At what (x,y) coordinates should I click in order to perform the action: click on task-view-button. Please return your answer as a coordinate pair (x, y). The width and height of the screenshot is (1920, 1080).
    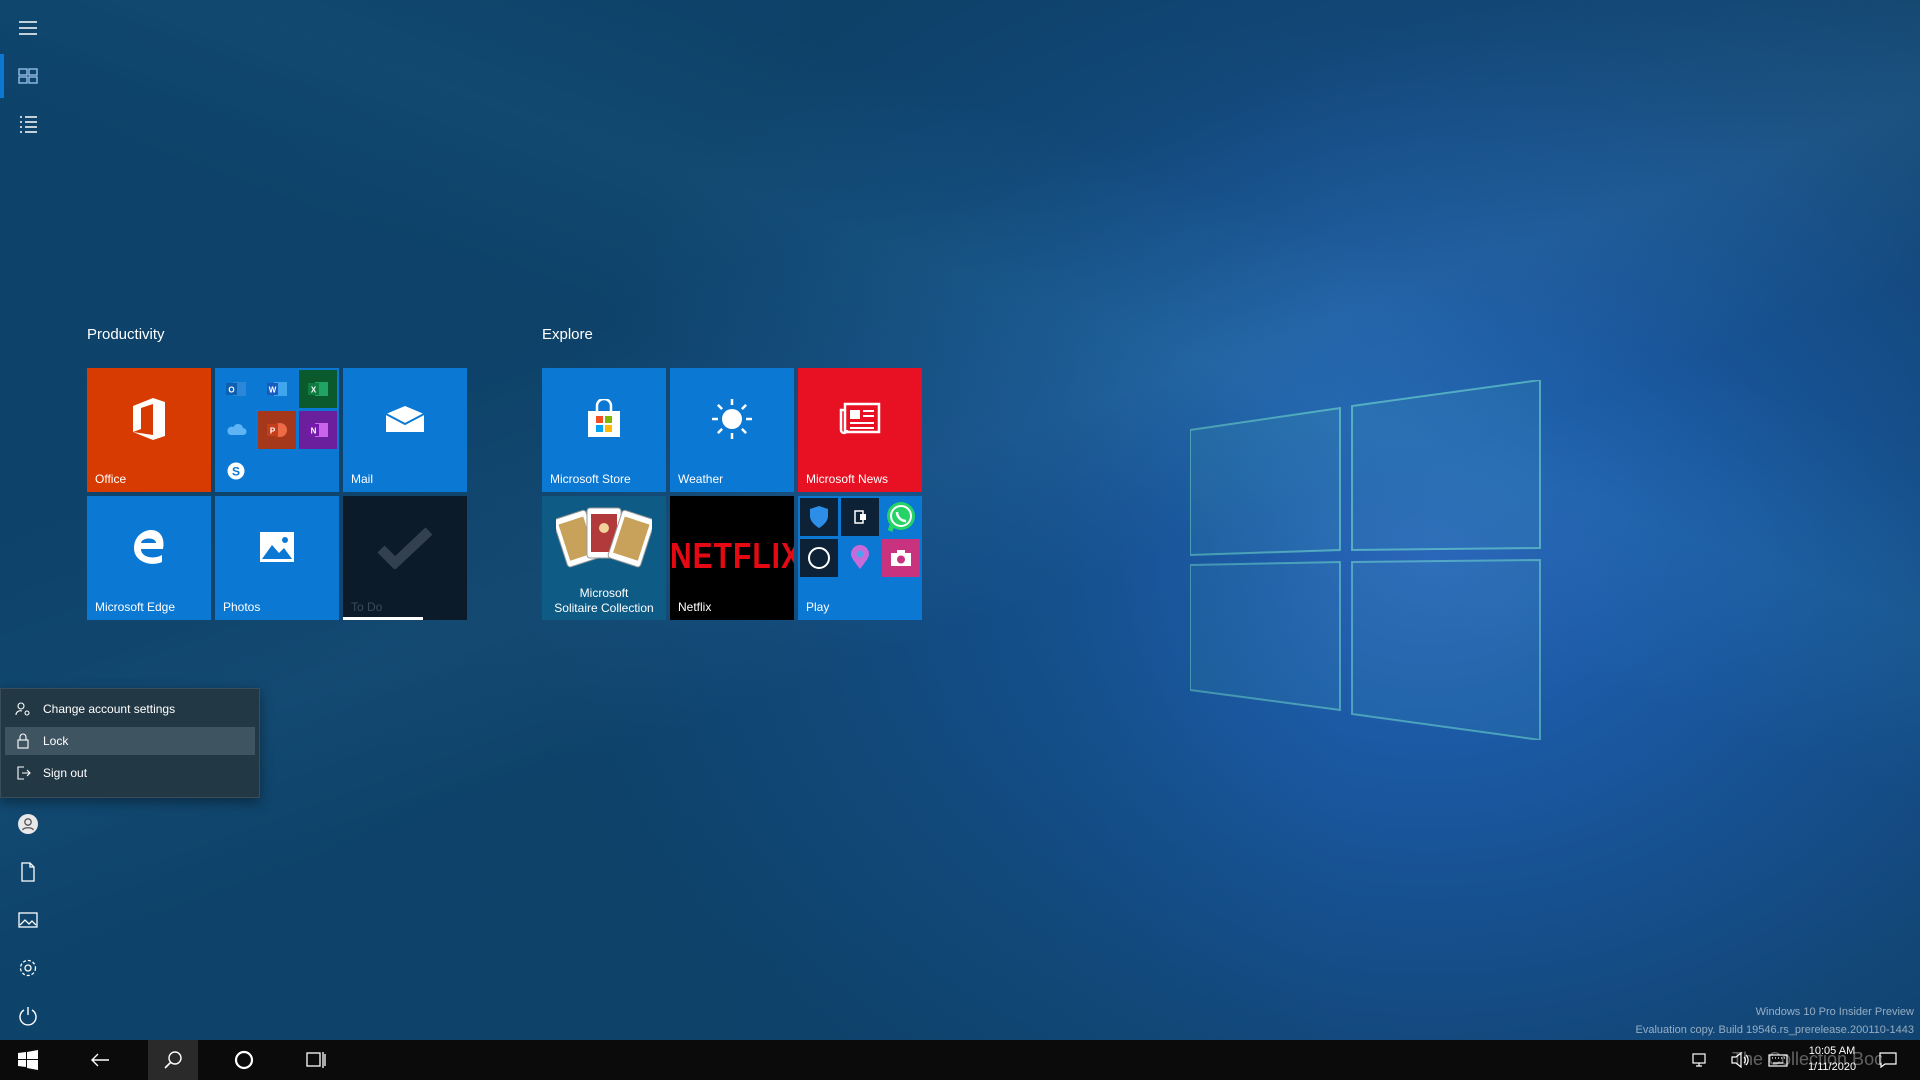
    Looking at the image, I should click on (316, 1060).